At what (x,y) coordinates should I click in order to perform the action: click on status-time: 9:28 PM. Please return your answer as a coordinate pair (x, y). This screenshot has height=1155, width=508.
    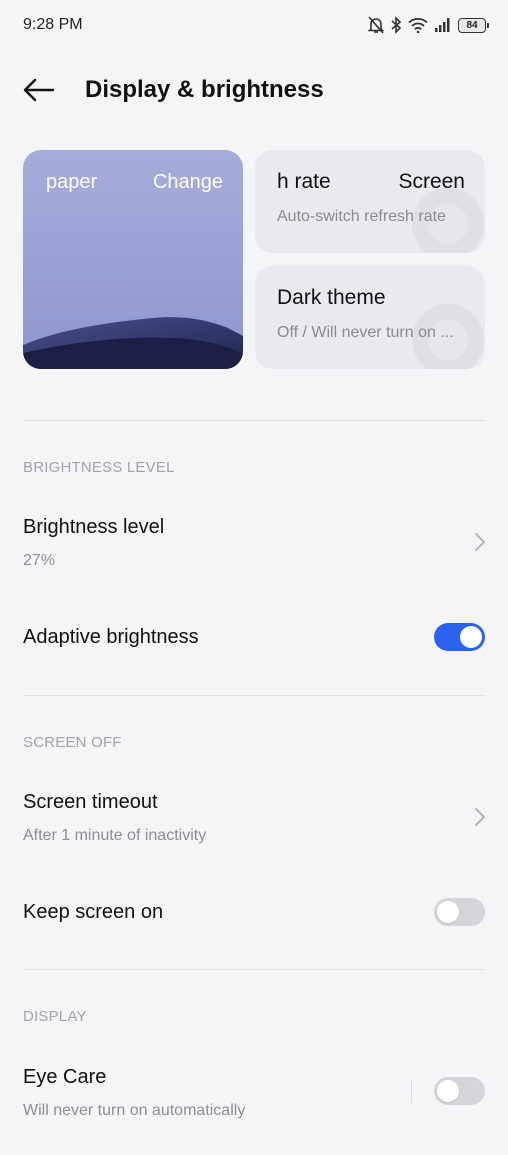
    Looking at the image, I should click on (53, 24).